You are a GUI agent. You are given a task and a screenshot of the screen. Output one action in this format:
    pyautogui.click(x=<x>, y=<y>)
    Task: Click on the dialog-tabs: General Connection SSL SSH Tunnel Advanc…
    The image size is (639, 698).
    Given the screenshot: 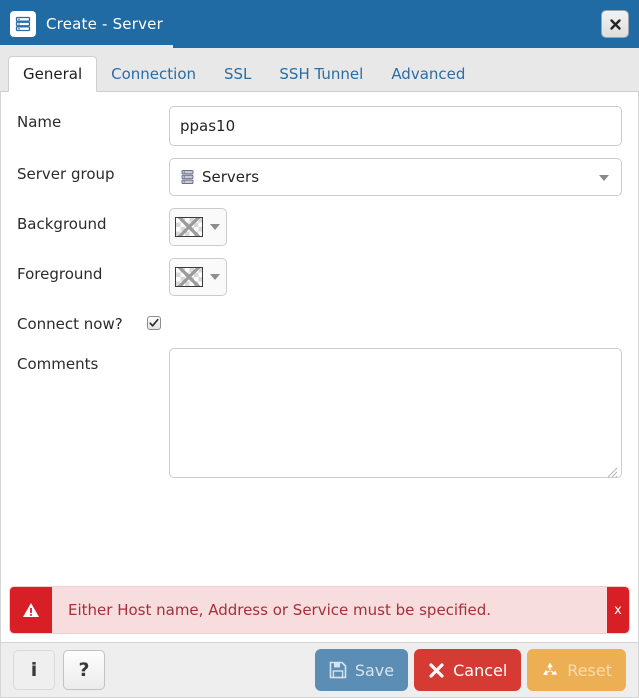 What is the action you would take?
    pyautogui.click(x=319, y=70)
    